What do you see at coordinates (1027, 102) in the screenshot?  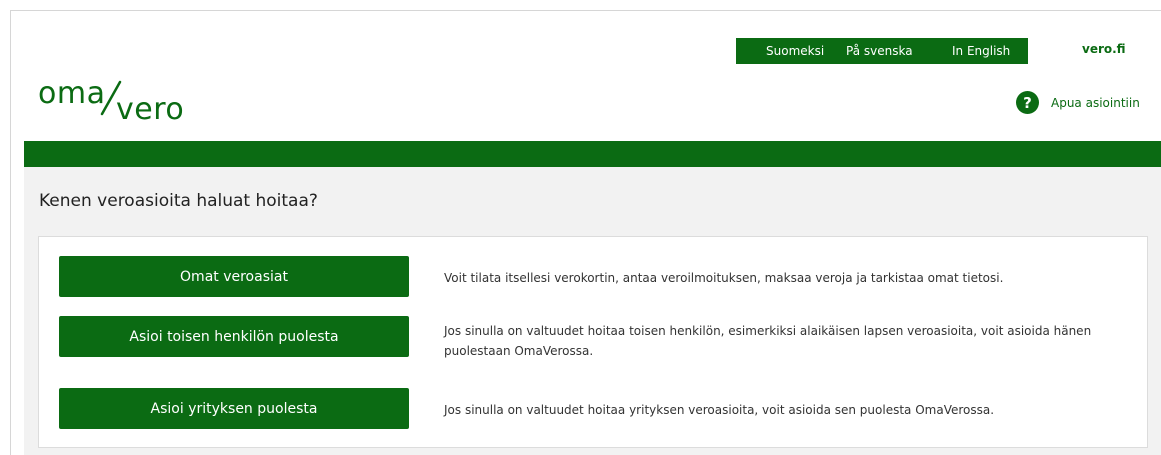 I see `question-icon: ?` at bounding box center [1027, 102].